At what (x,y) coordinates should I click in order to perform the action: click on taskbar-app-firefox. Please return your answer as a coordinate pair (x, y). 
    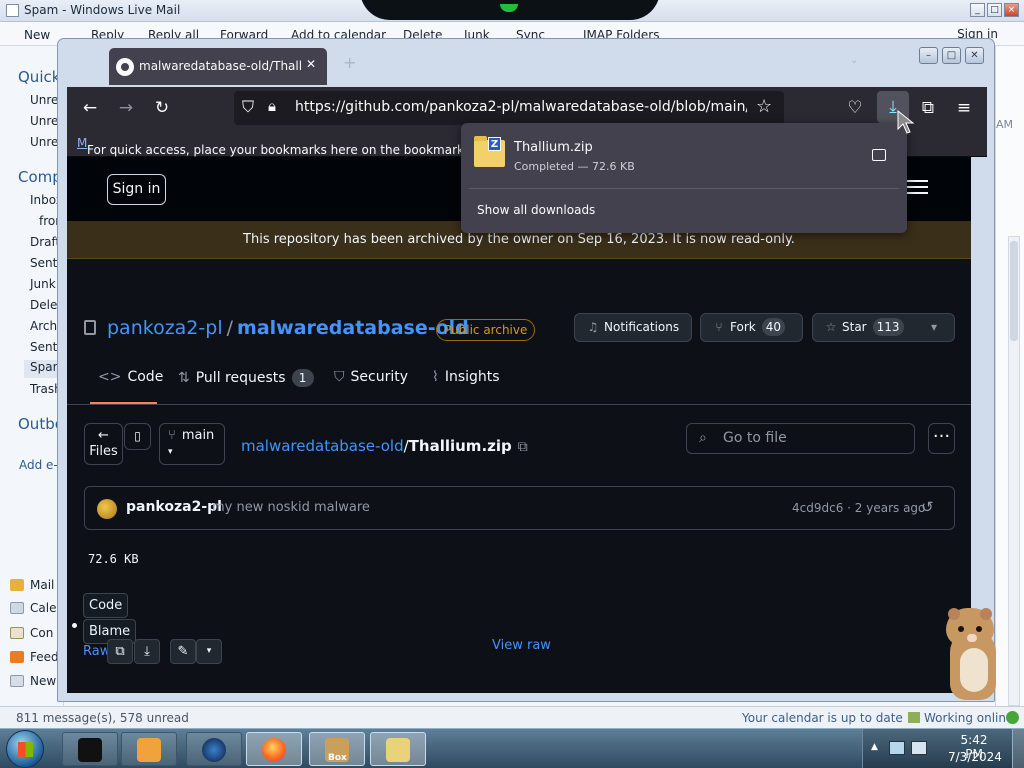
    Looking at the image, I should click on (274, 749).